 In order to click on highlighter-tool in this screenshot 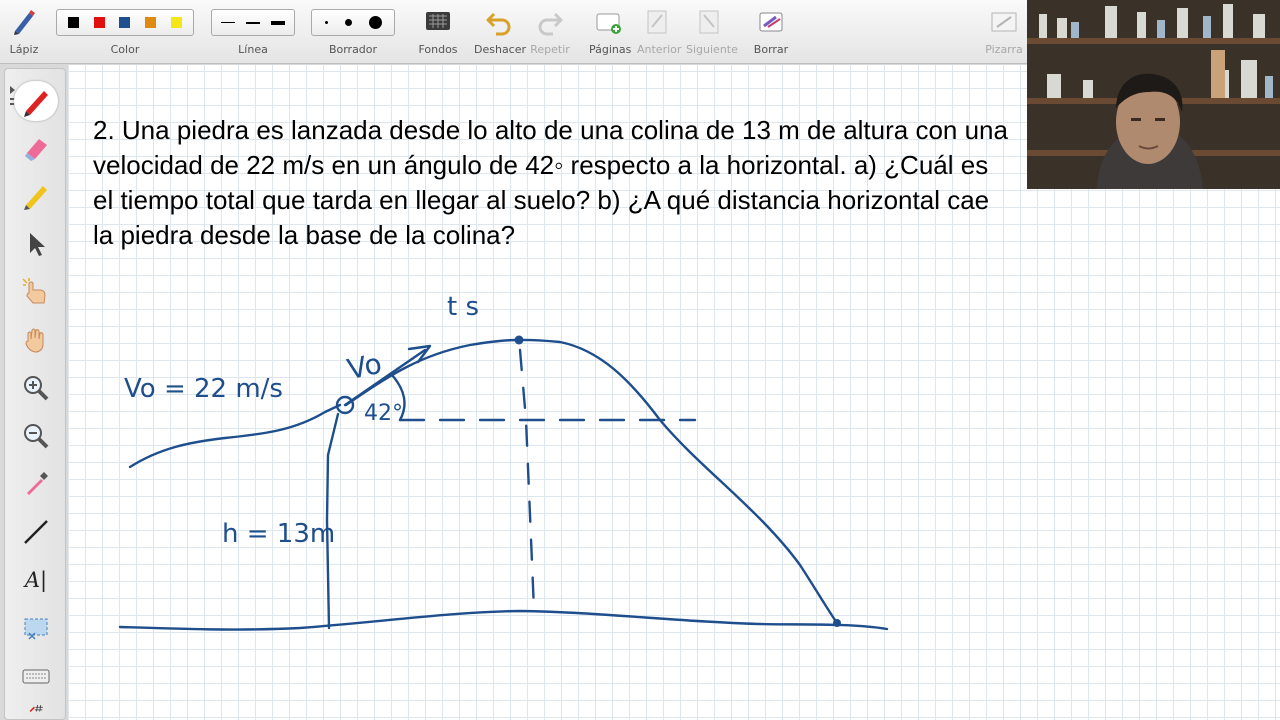, I will do `click(36, 196)`.